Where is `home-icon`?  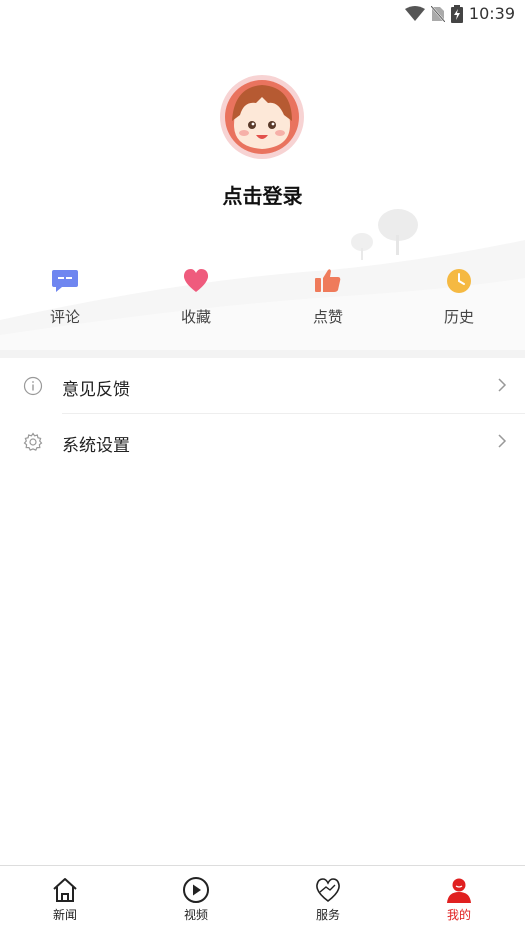 home-icon is located at coordinates (65, 890).